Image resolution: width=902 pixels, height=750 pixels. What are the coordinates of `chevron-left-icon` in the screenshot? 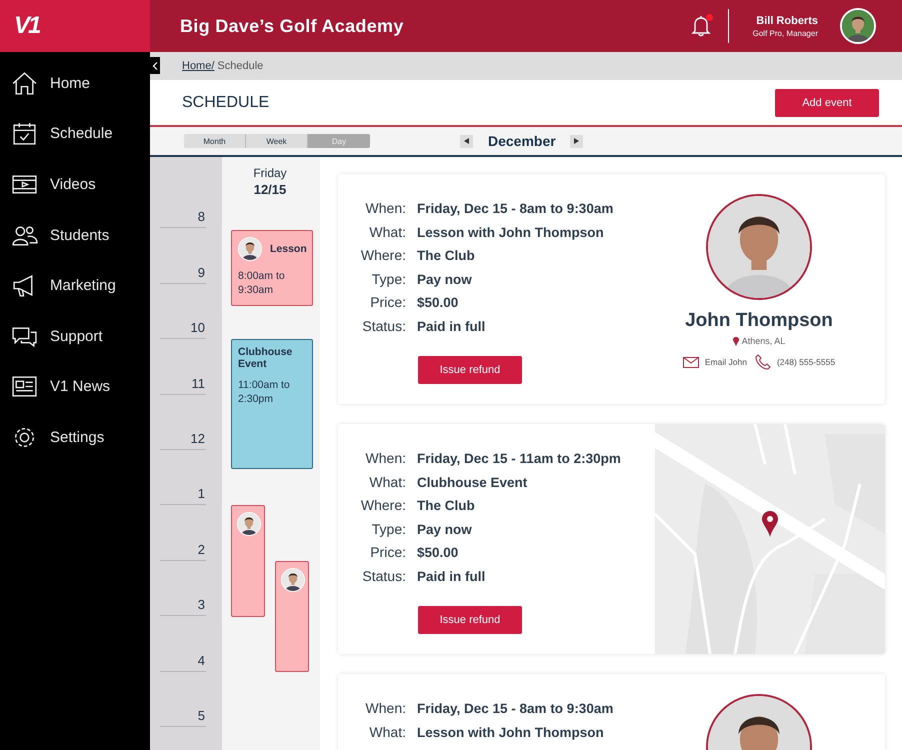 It's located at (155, 66).